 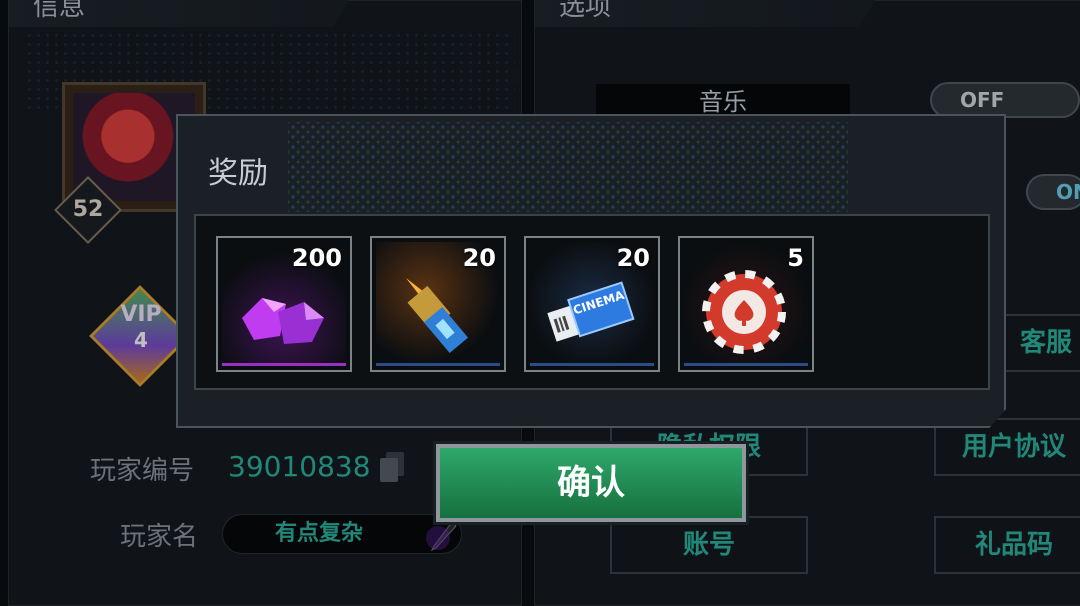 I want to click on bullet-icon, so click(x=437, y=316).